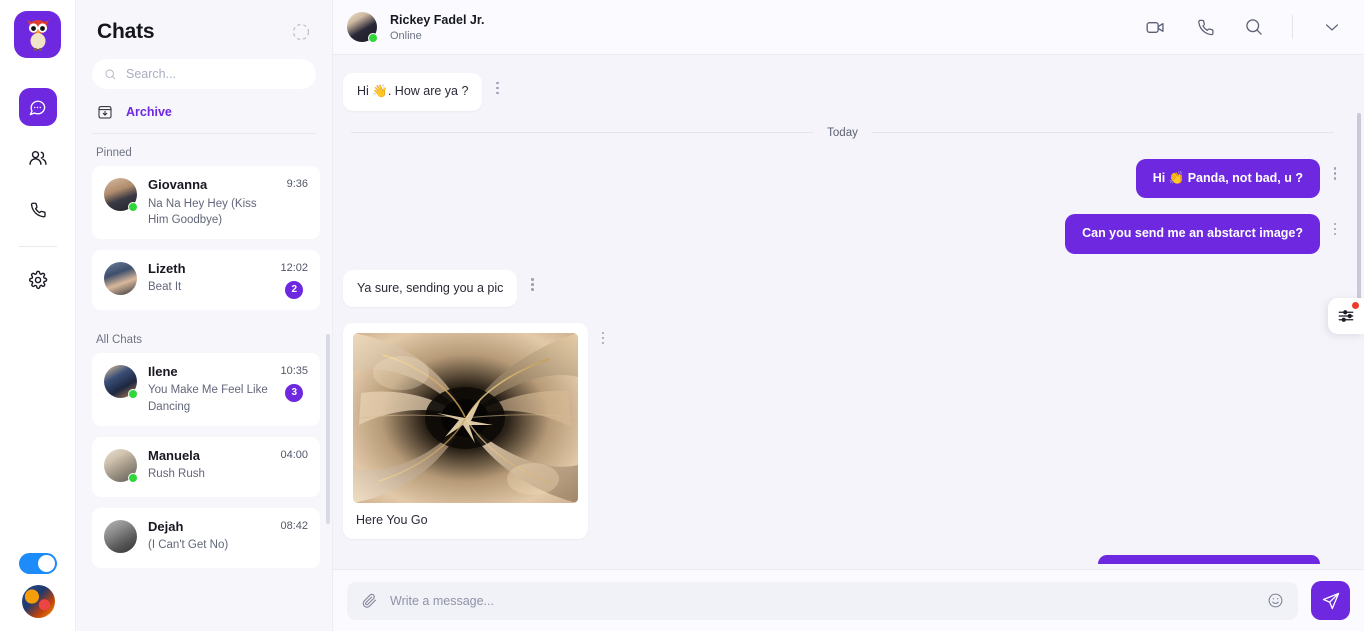 Image resolution: width=1364 pixels, height=631 pixels. What do you see at coordinates (37, 34) in the screenshot?
I see `app-logo` at bounding box center [37, 34].